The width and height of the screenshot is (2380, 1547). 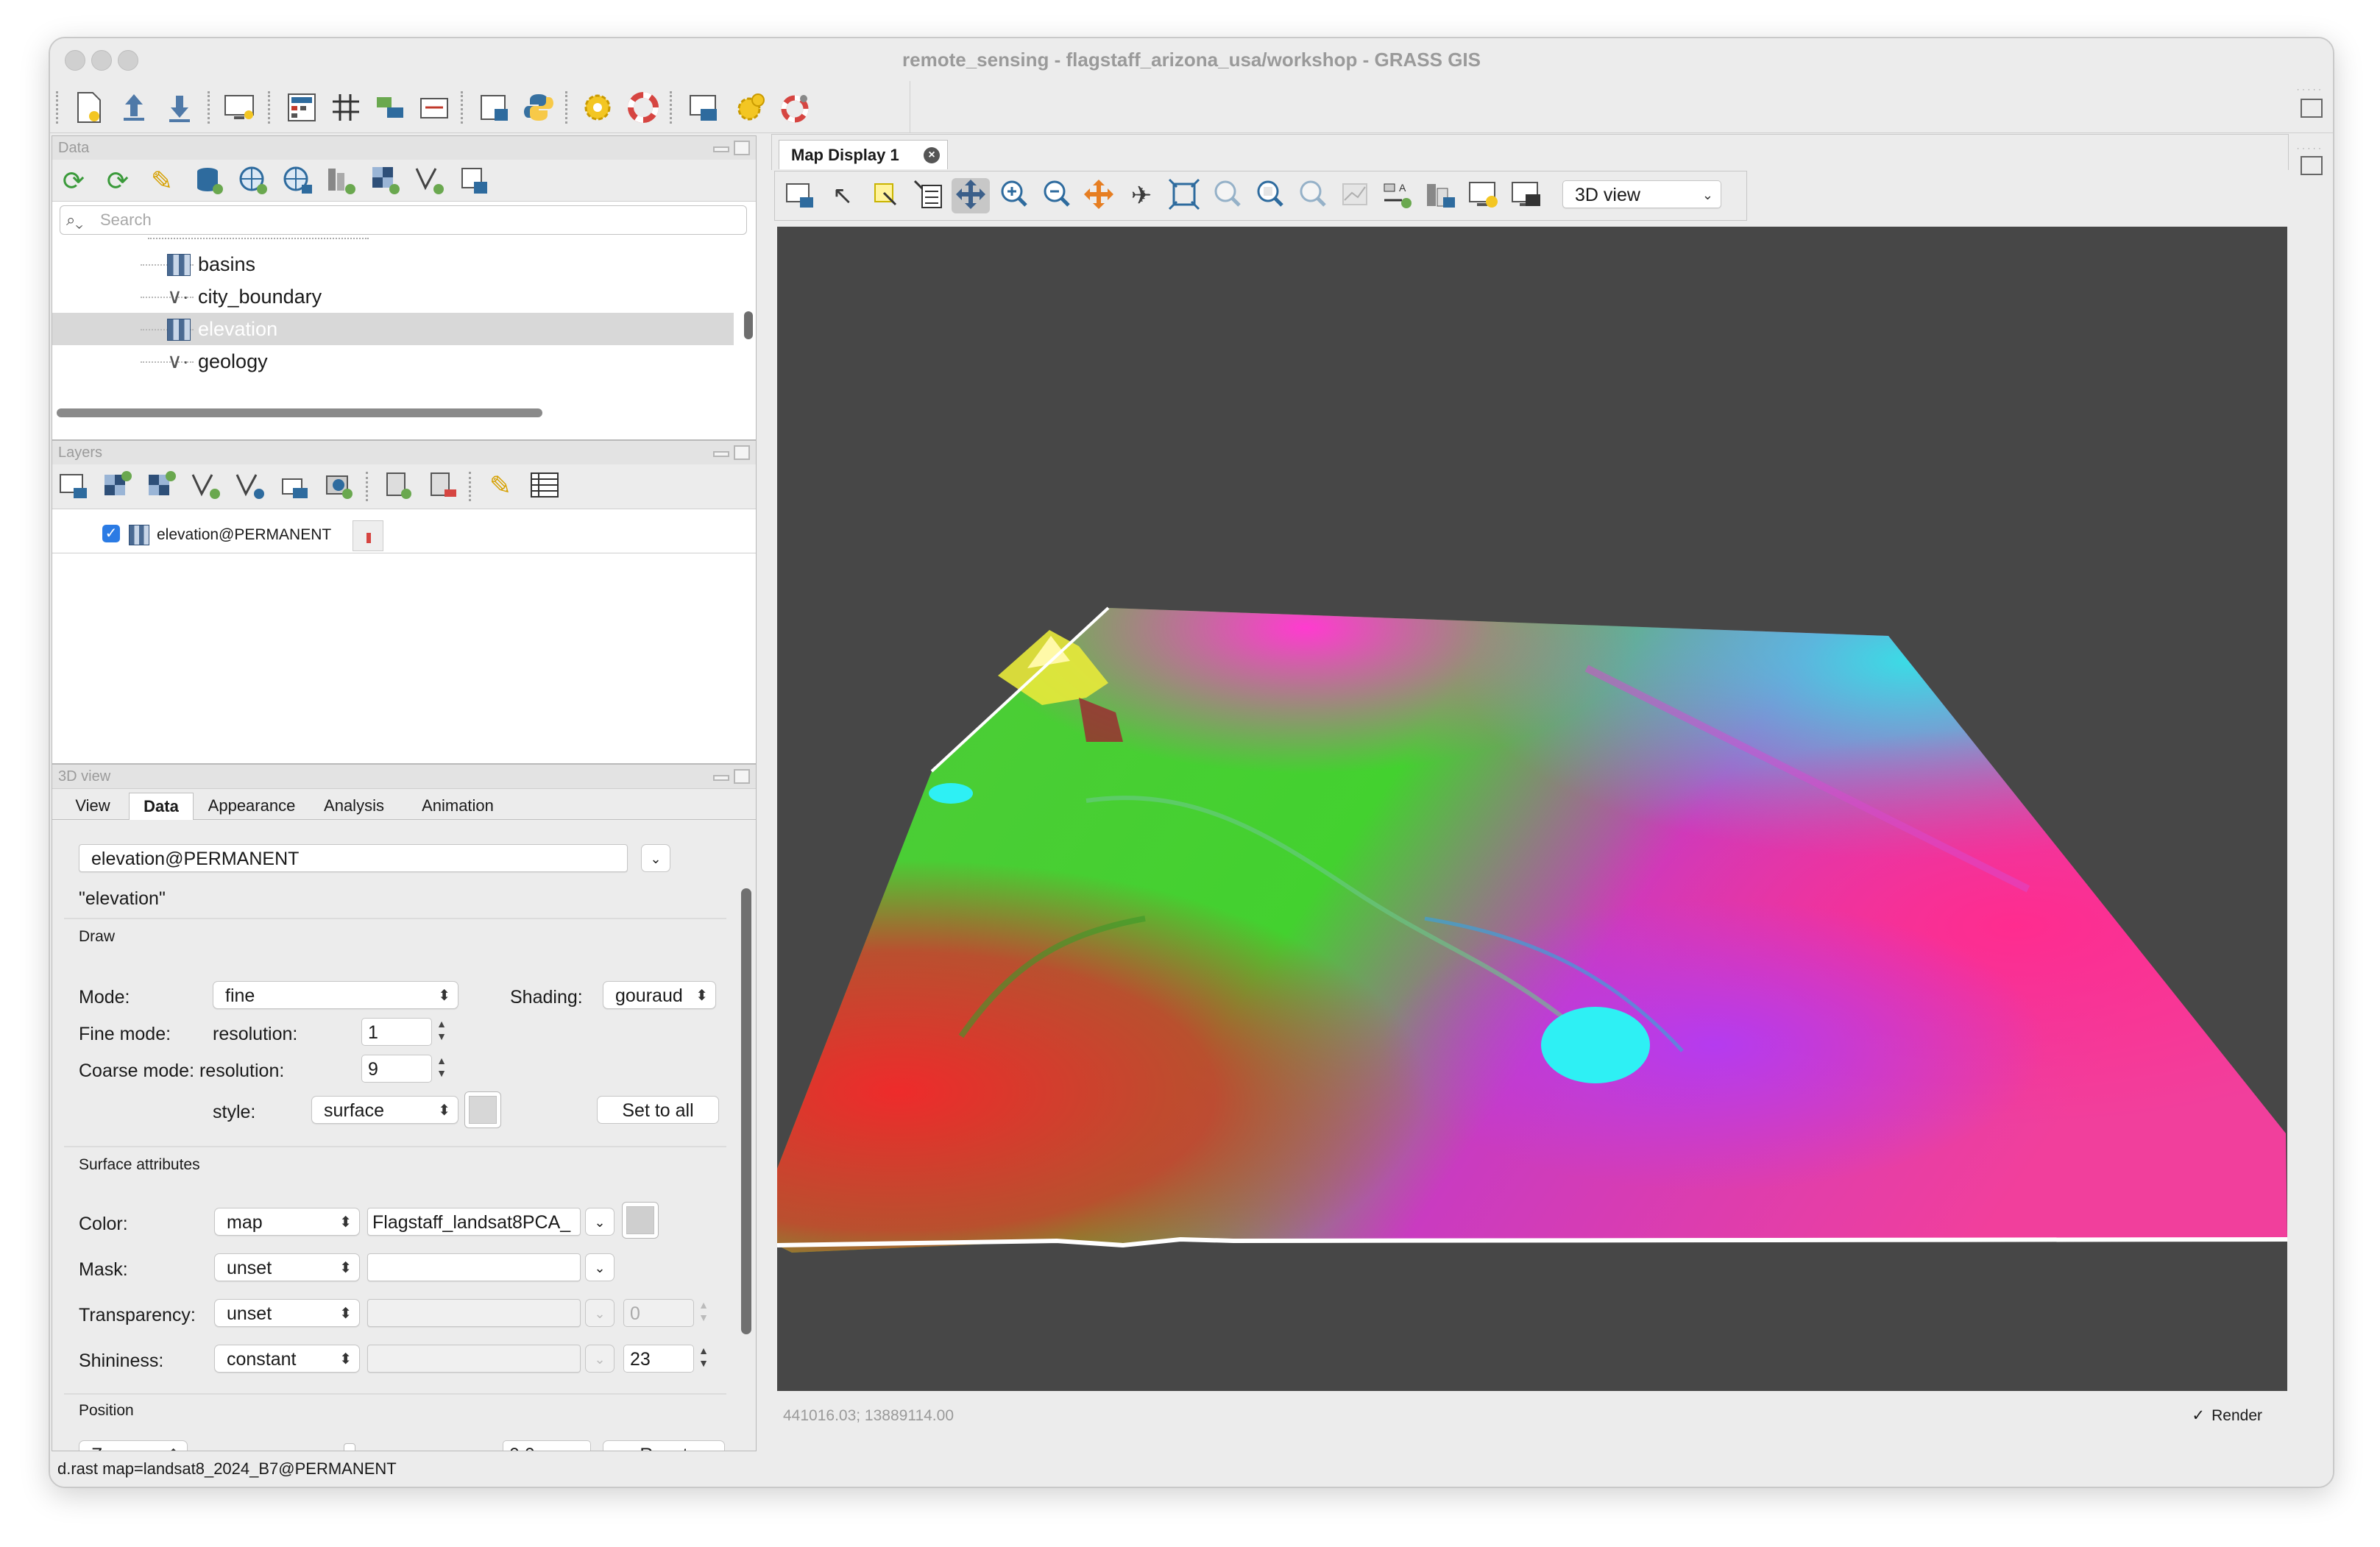 What do you see at coordinates (494, 108) in the screenshot?
I see `script-icon` at bounding box center [494, 108].